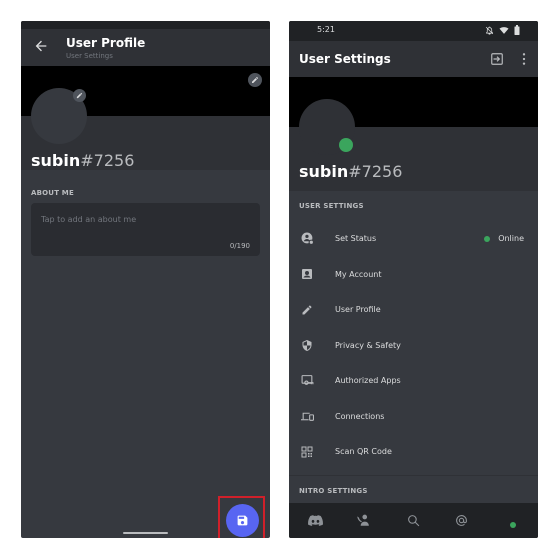  Describe the element at coordinates (413, 452) in the screenshot. I see `menu-item-scan-qr-code: Scan QR Code` at that location.